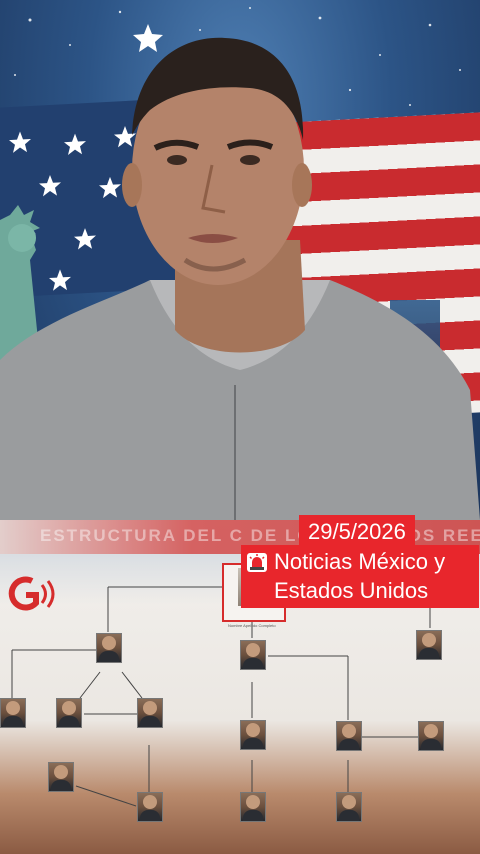  Describe the element at coordinates (257, 562) in the screenshot. I see `siren-icon` at that location.